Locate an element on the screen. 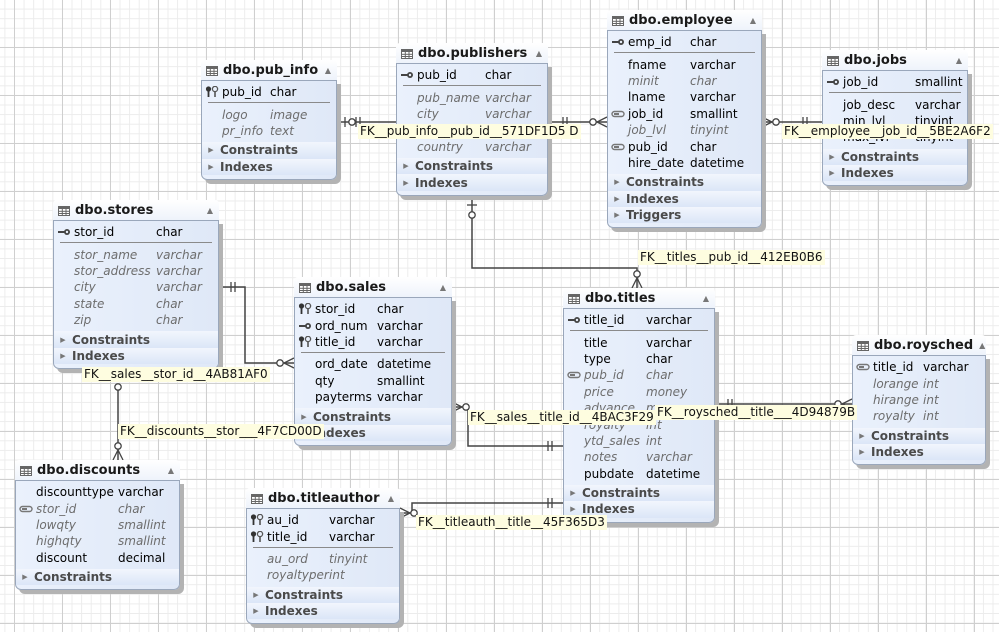 This screenshot has height=632, width=999. column-row: lowqty smallint is located at coordinates (97, 525).